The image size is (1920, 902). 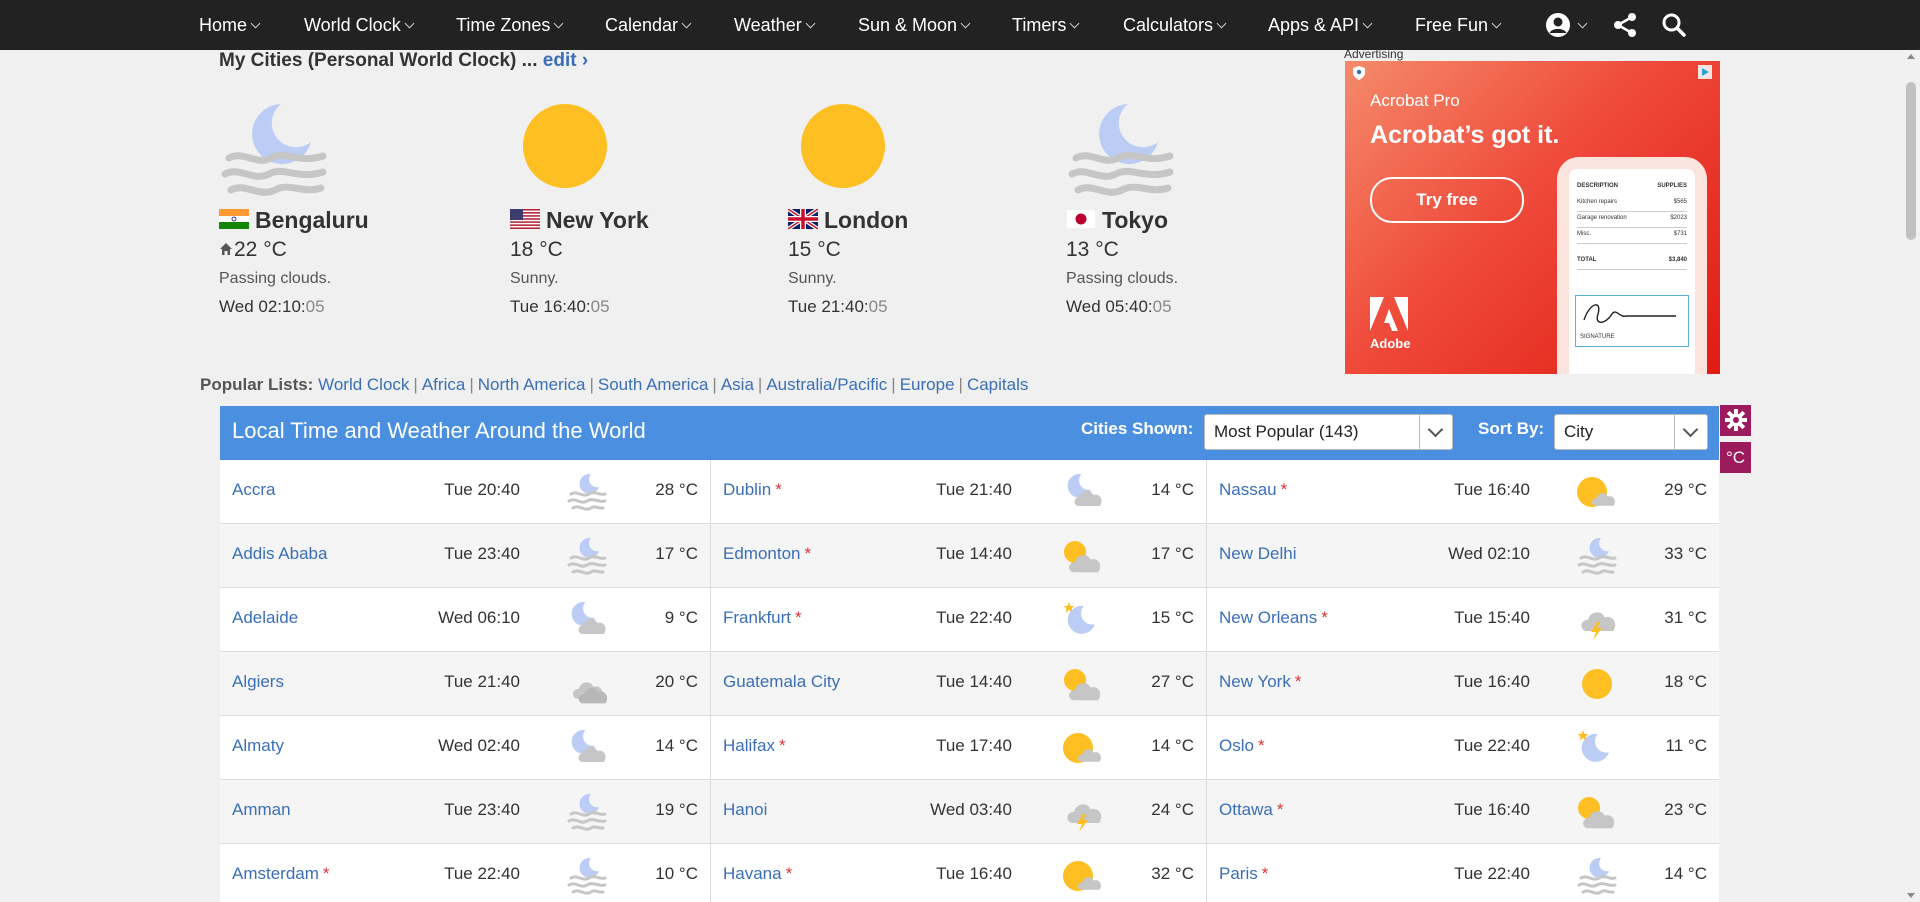 I want to click on popular-list-link: Europe, so click(x=927, y=384).